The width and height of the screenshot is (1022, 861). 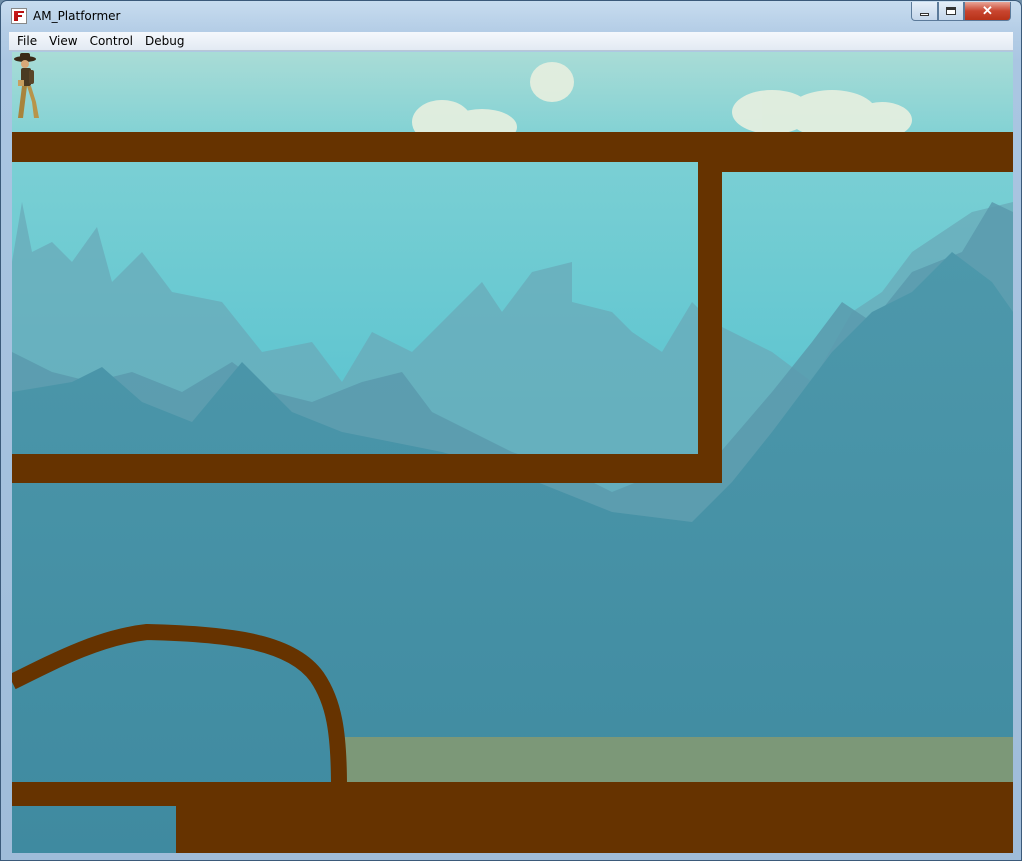 I want to click on ground-highlight, so click(x=679, y=759).